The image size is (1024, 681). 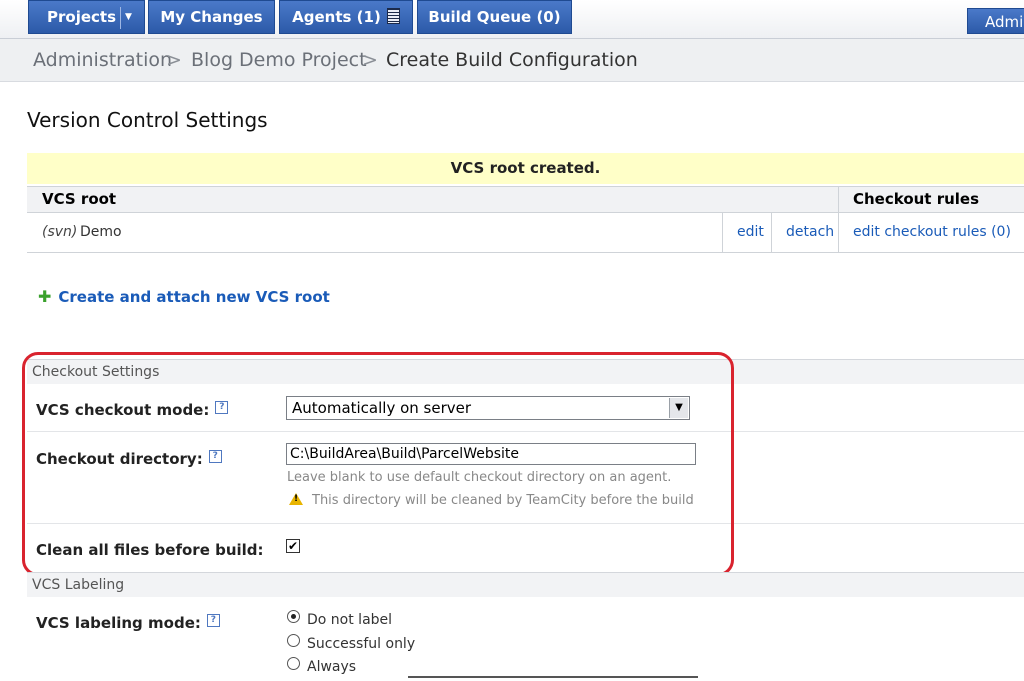 I want to click on radio-always-text: Always, so click(x=332, y=667).